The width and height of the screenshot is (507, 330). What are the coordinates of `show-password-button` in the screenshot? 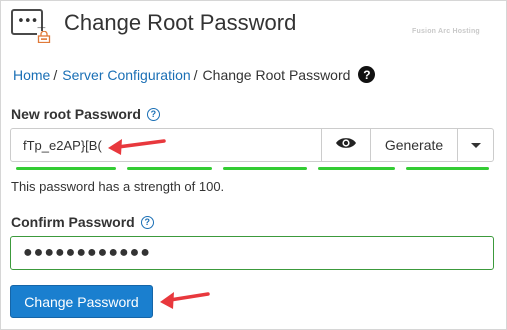 It's located at (345, 145).